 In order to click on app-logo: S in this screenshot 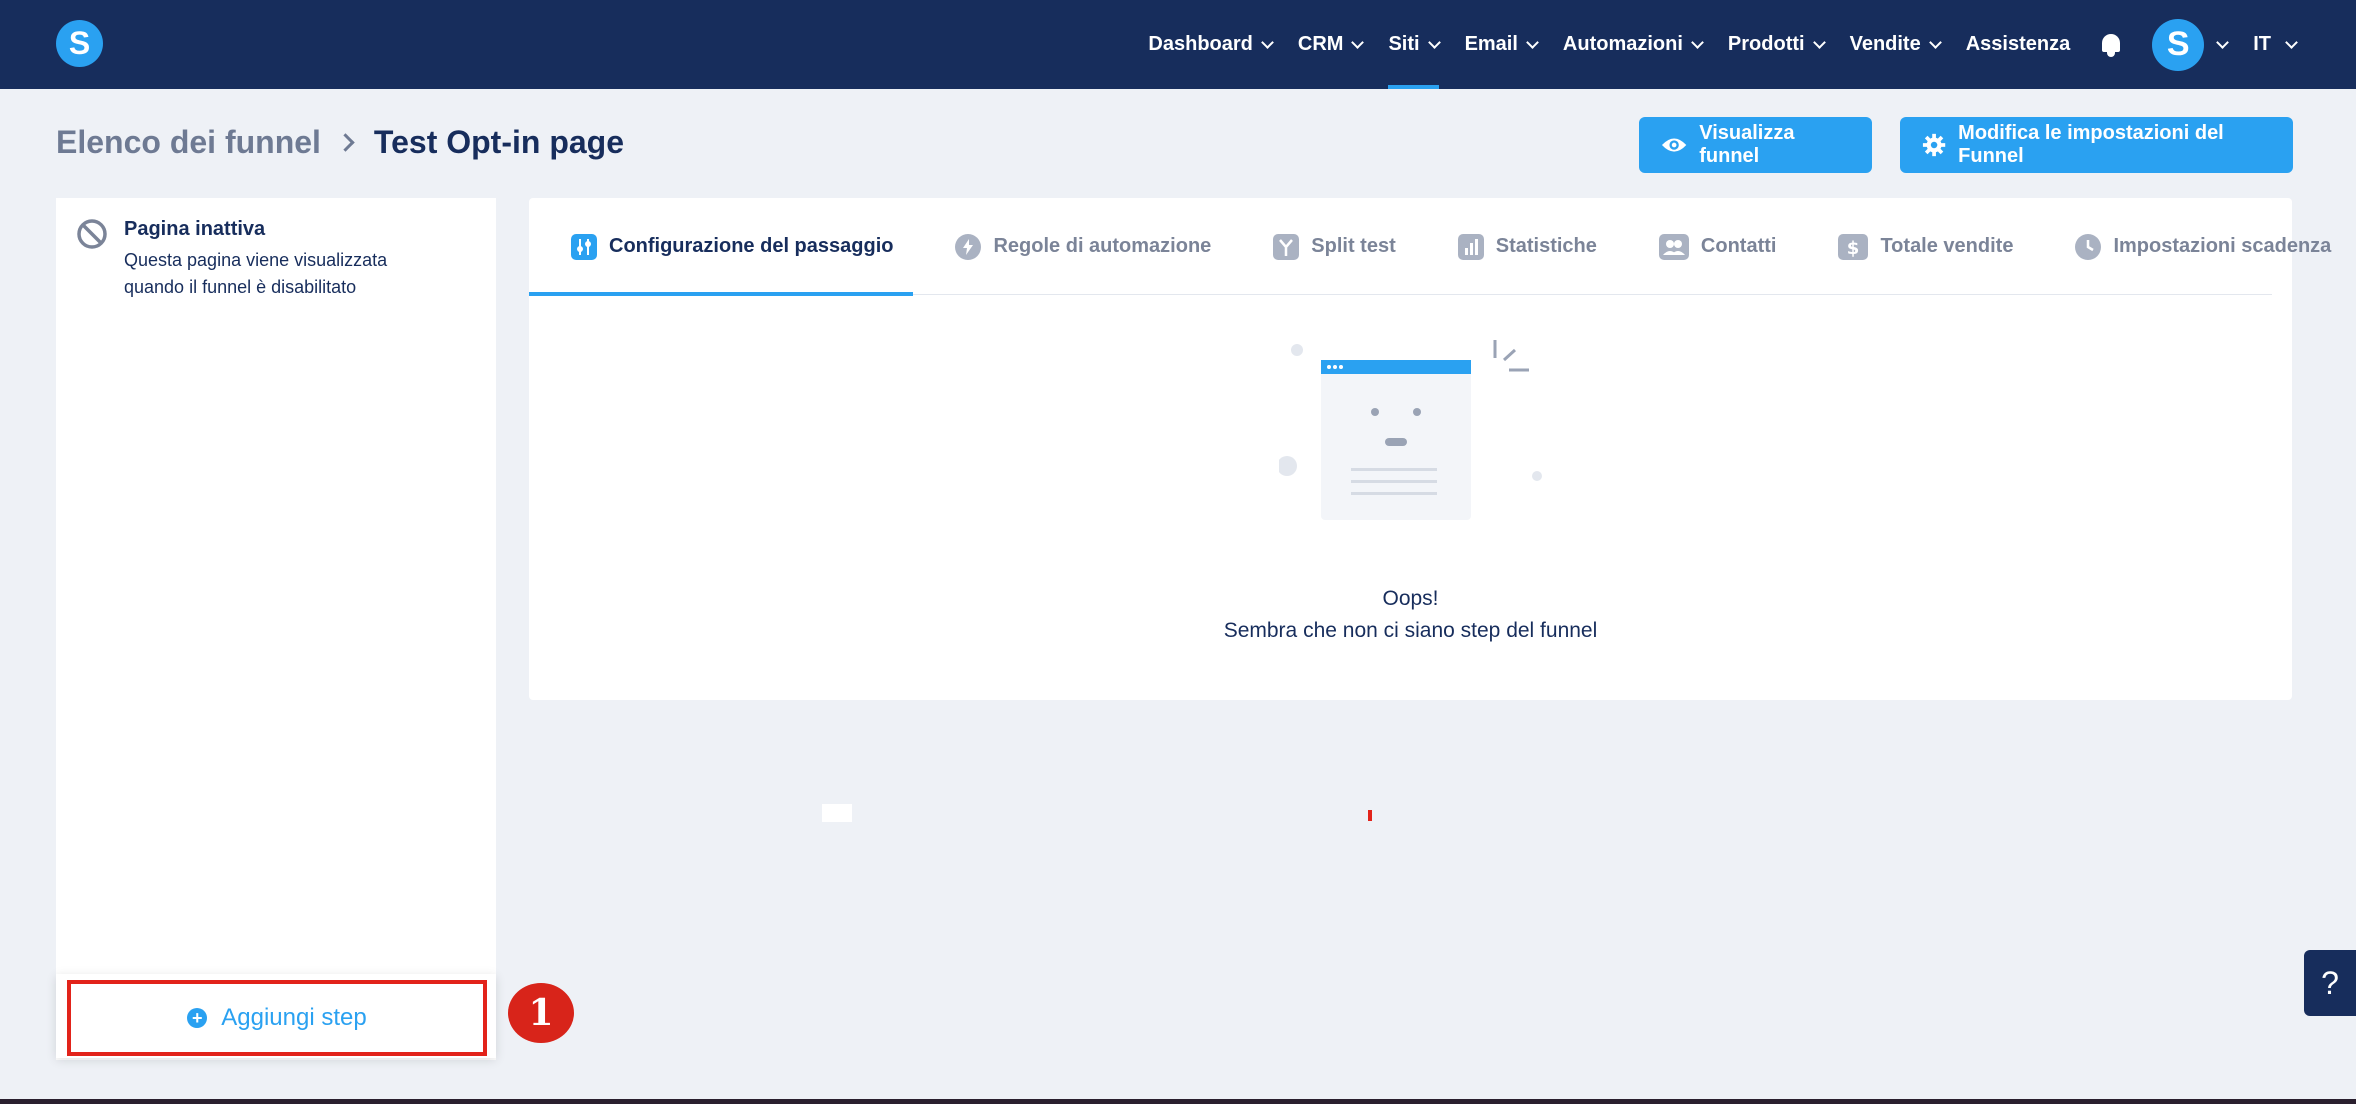, I will do `click(79, 43)`.